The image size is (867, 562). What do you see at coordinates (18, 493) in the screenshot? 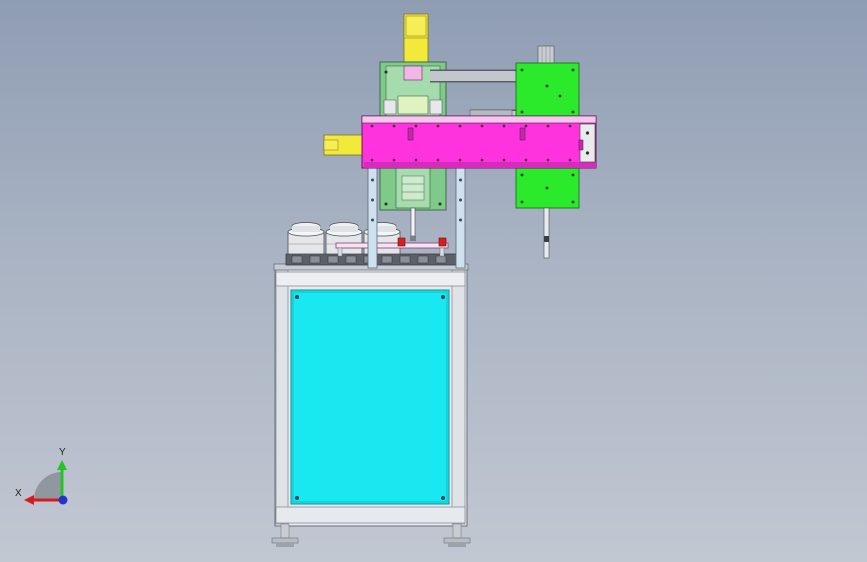
I see `axis-label-x: X` at bounding box center [18, 493].